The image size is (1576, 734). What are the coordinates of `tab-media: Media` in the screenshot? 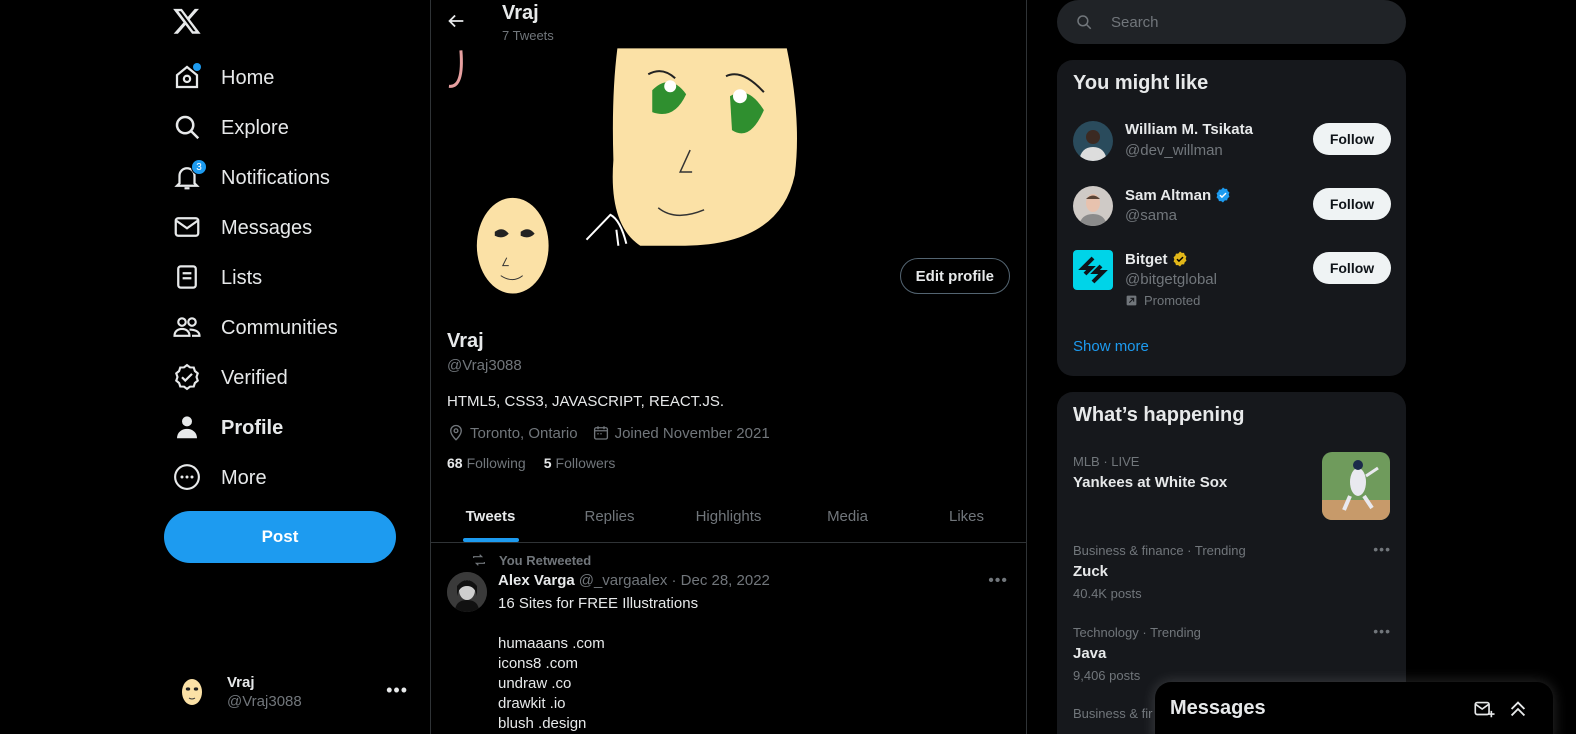 It's located at (847, 516).